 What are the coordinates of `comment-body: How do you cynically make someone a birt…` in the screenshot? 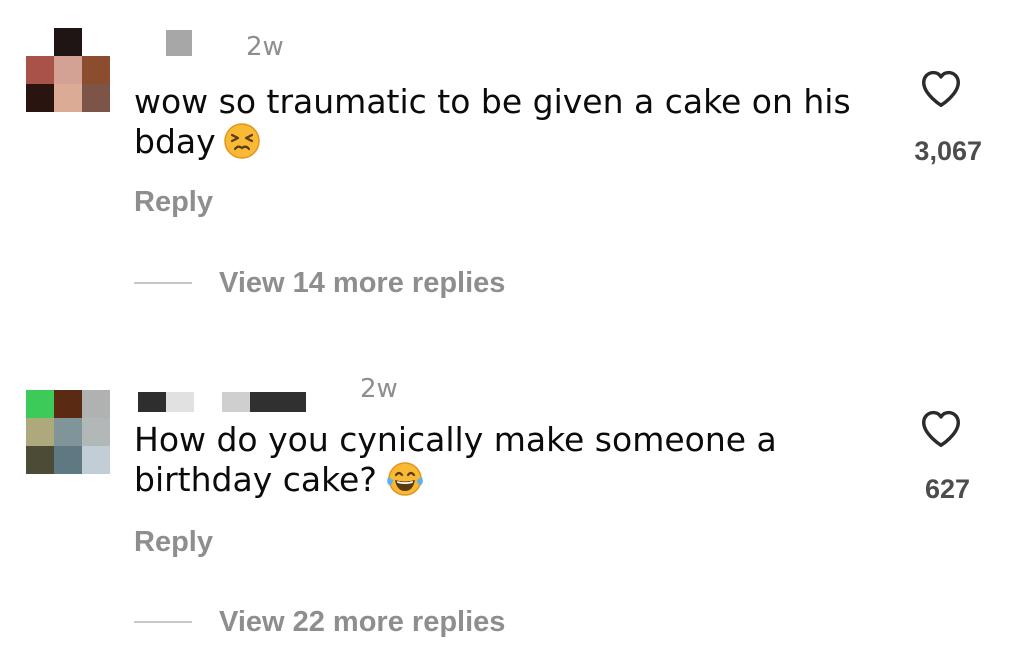 It's located at (455, 459).